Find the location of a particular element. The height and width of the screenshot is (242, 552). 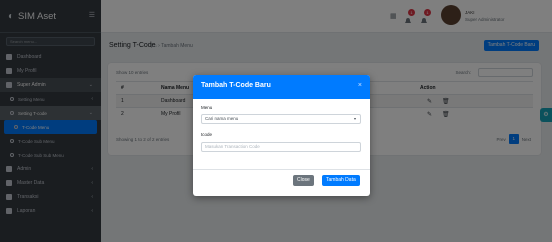

menu-select-value: Cari nama menu is located at coordinates (222, 118).